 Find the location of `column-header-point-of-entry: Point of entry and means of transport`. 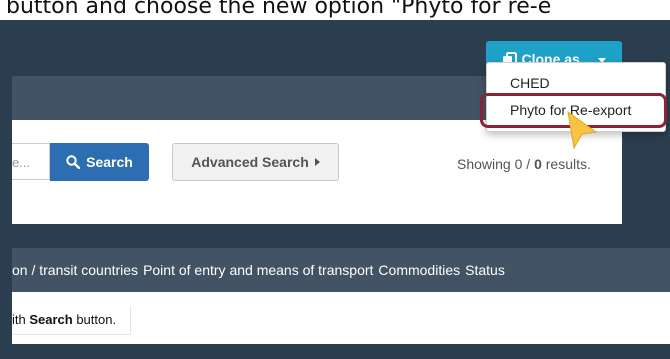

column-header-point-of-entry: Point of entry and means of transport is located at coordinates (258, 270).